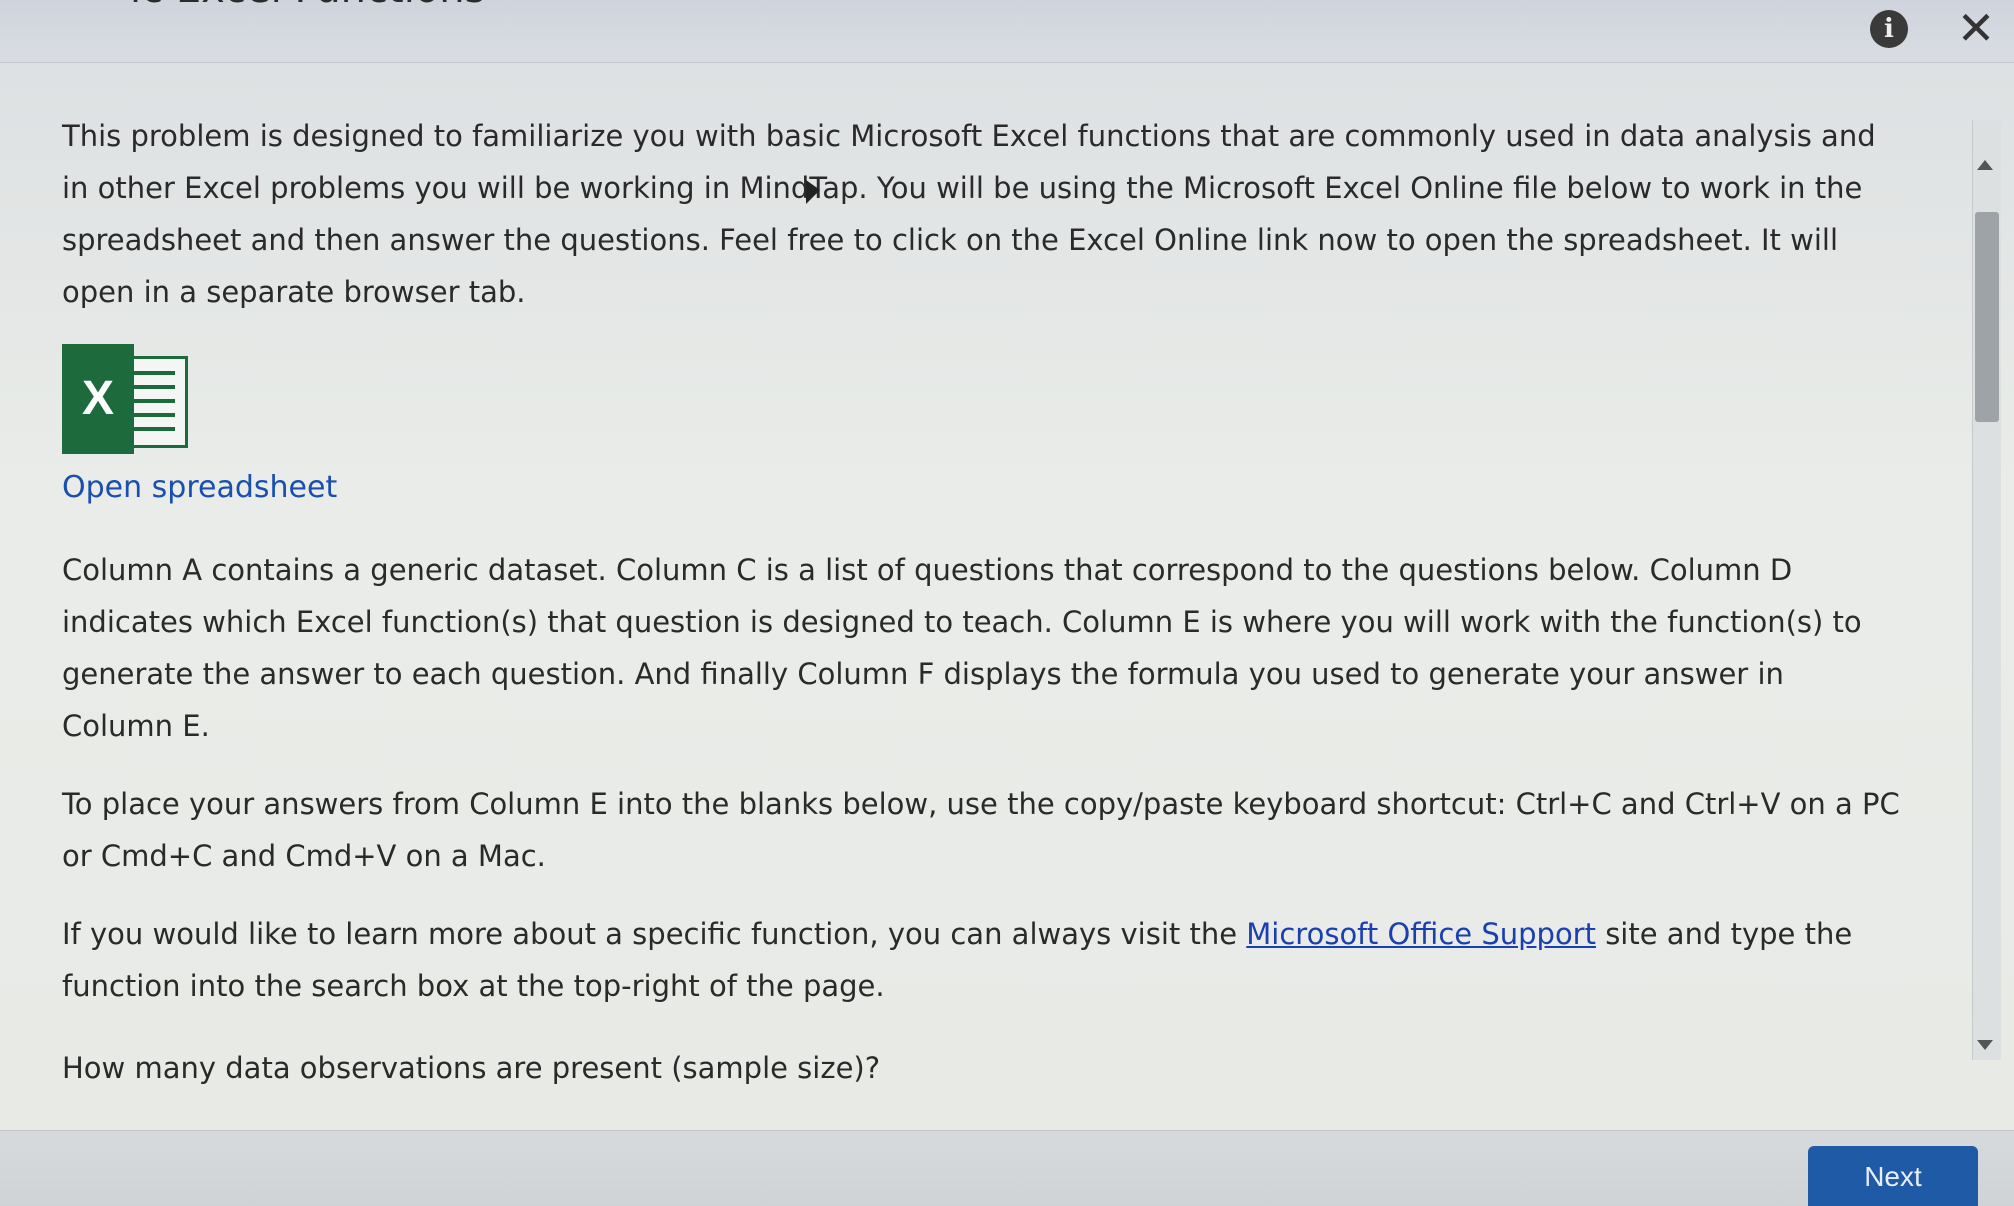 Image resolution: width=2014 pixels, height=1206 pixels. What do you see at coordinates (1985, 1045) in the screenshot?
I see `scroll-down-arrow-icon` at bounding box center [1985, 1045].